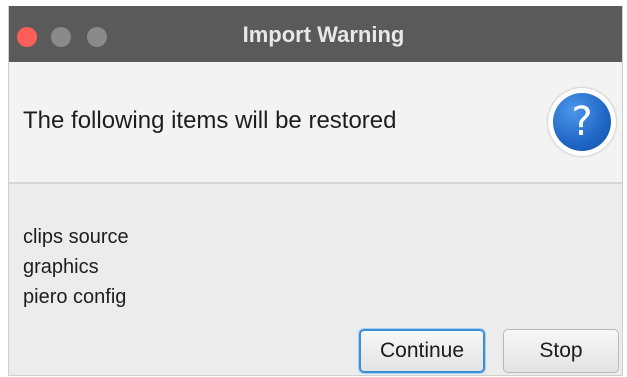 The image size is (627, 377). I want to click on restore-items-list: clips source graphics piero config, so click(76, 267).